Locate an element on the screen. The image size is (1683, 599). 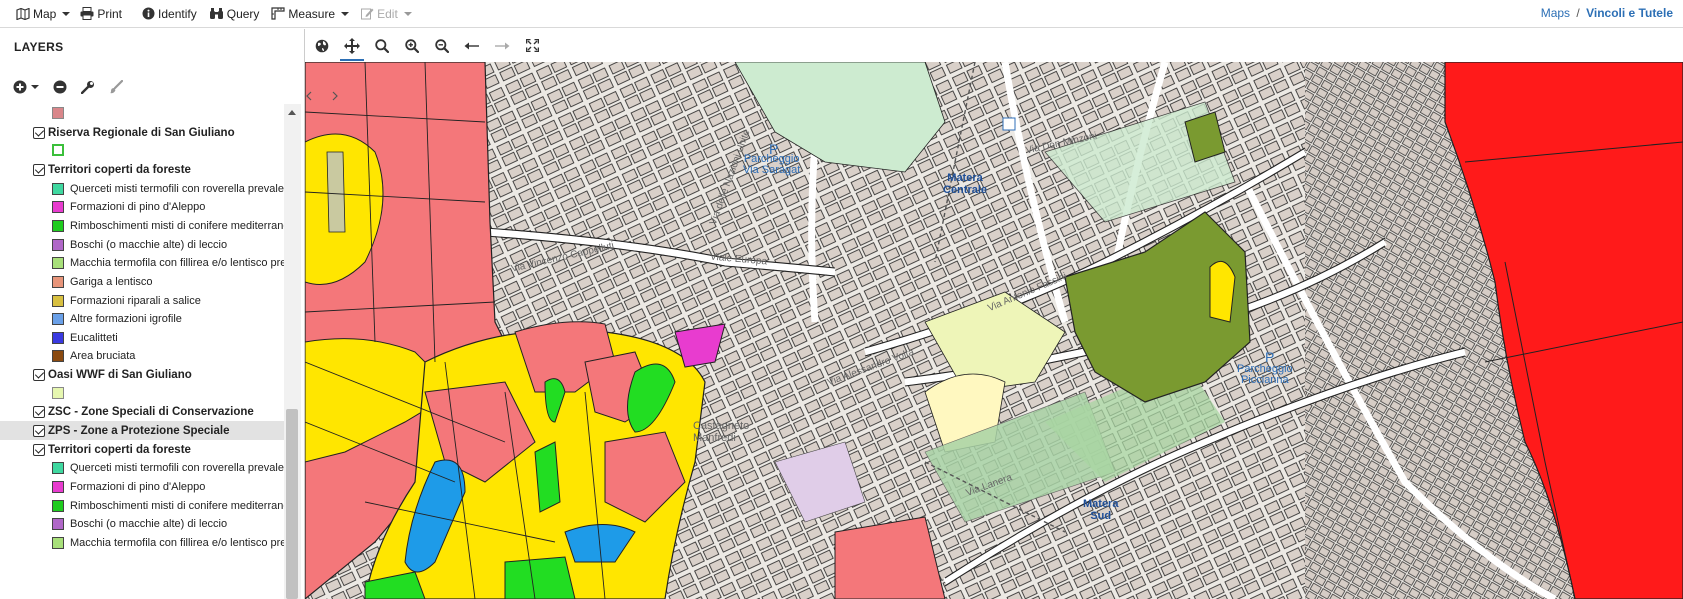
breadcrumb-current: Vincoli e Tutele is located at coordinates (1629, 13).